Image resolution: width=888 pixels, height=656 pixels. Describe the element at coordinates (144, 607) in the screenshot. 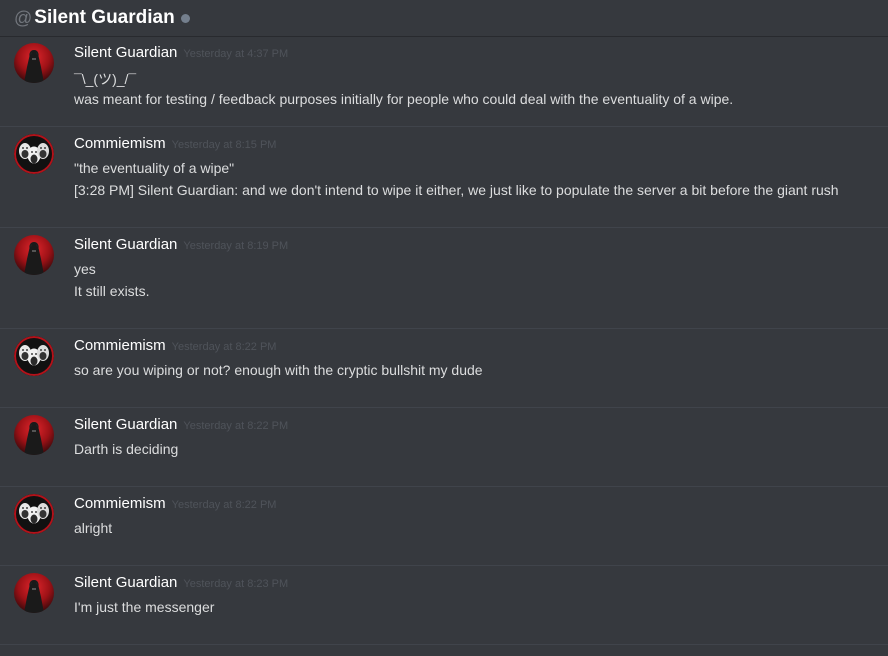

I see `message-text: I'm just the messenger` at that location.